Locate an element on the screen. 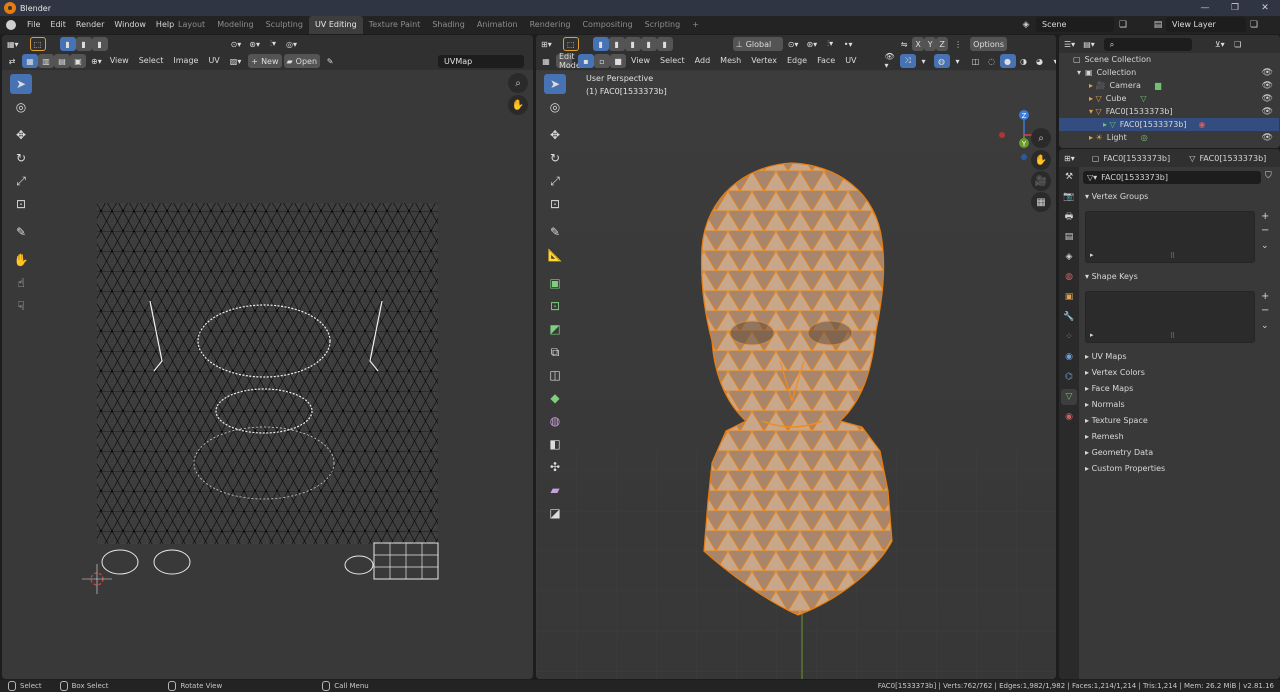  sticky-selection-icon: ⊛▾ is located at coordinates (254, 44).